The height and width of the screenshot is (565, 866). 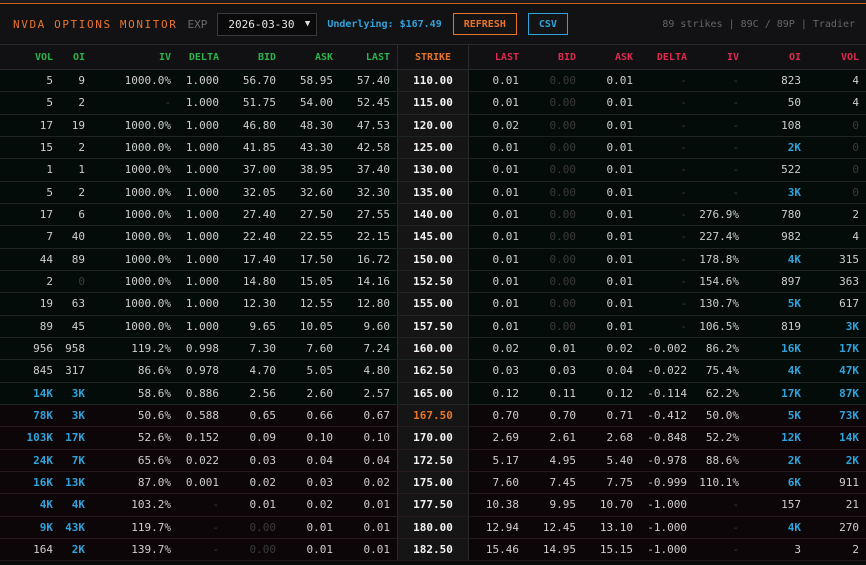 What do you see at coordinates (611, 57) in the screenshot?
I see `put-header-ask: ASK` at bounding box center [611, 57].